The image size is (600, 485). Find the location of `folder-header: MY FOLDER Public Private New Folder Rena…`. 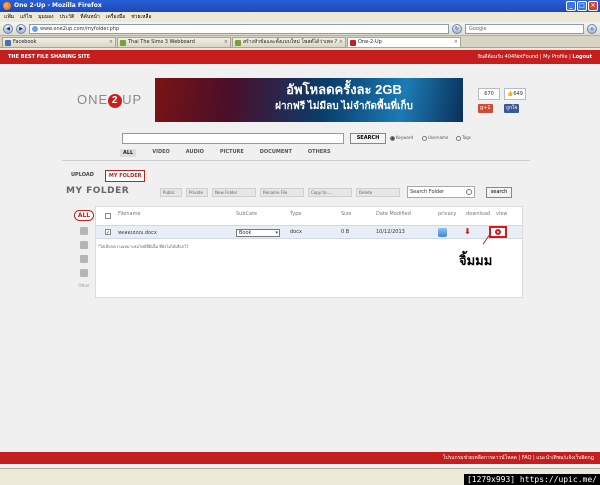

folder-header: MY FOLDER Public Private New Folder Rena… is located at coordinates (296, 192).